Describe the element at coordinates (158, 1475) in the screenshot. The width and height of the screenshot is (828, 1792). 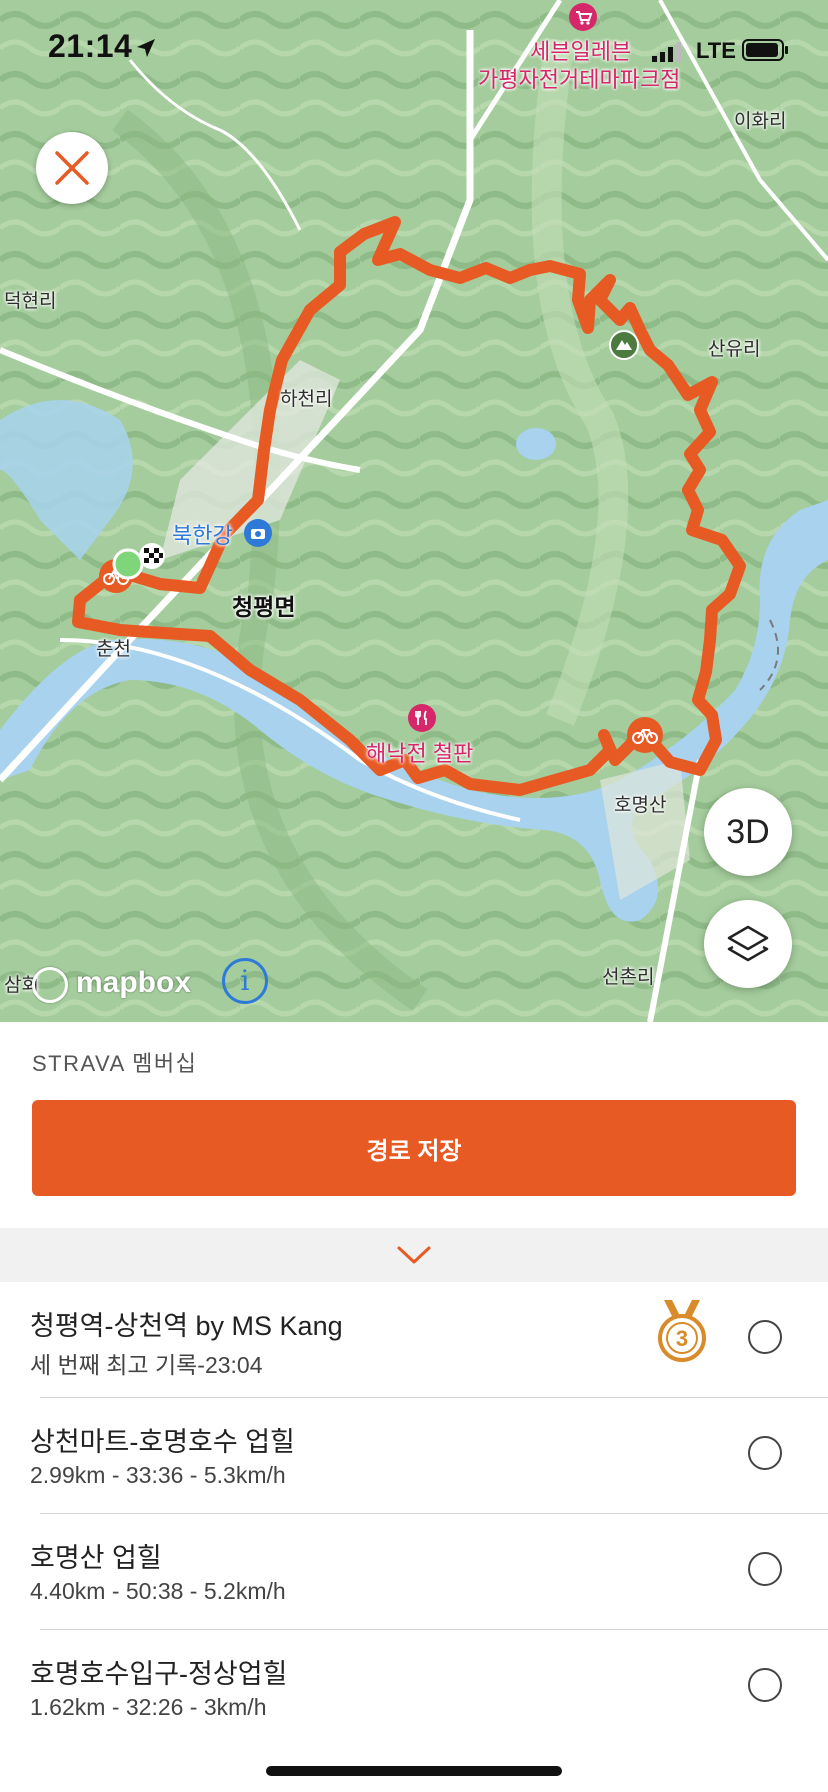
I see `segment-detail: 2.99km - 33:36 - 5.3km/h` at that location.